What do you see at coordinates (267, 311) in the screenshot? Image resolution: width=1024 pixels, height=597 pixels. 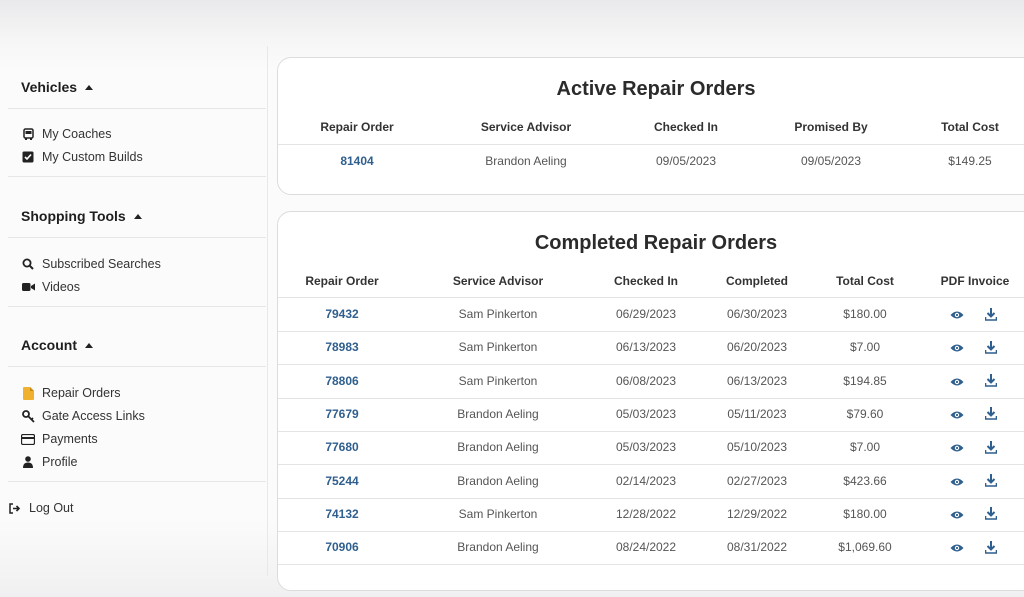 I see `sidebar-border` at bounding box center [267, 311].